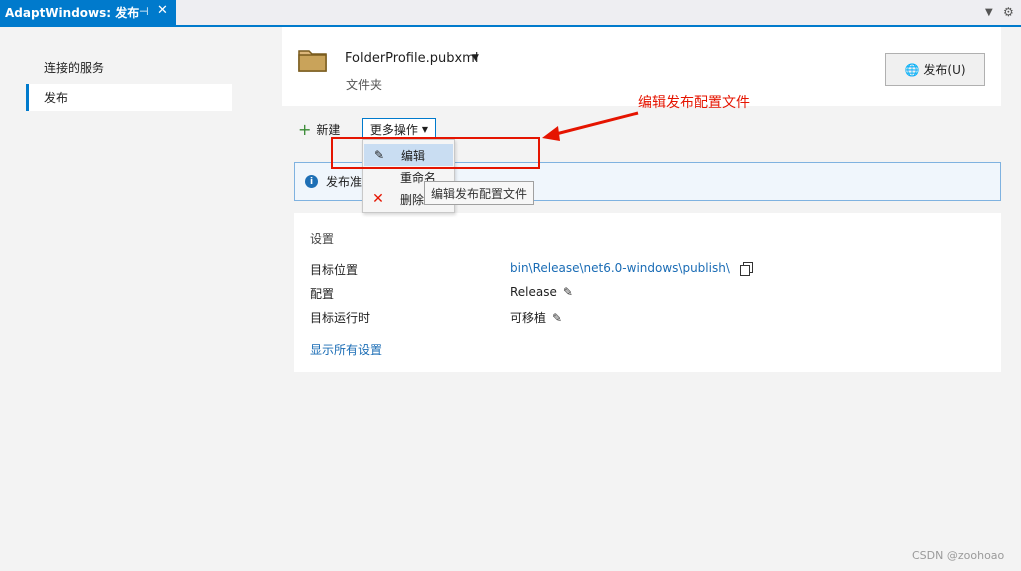 The height and width of the screenshot is (571, 1021). I want to click on setting-label-target-location: 目标位置, so click(334, 270).